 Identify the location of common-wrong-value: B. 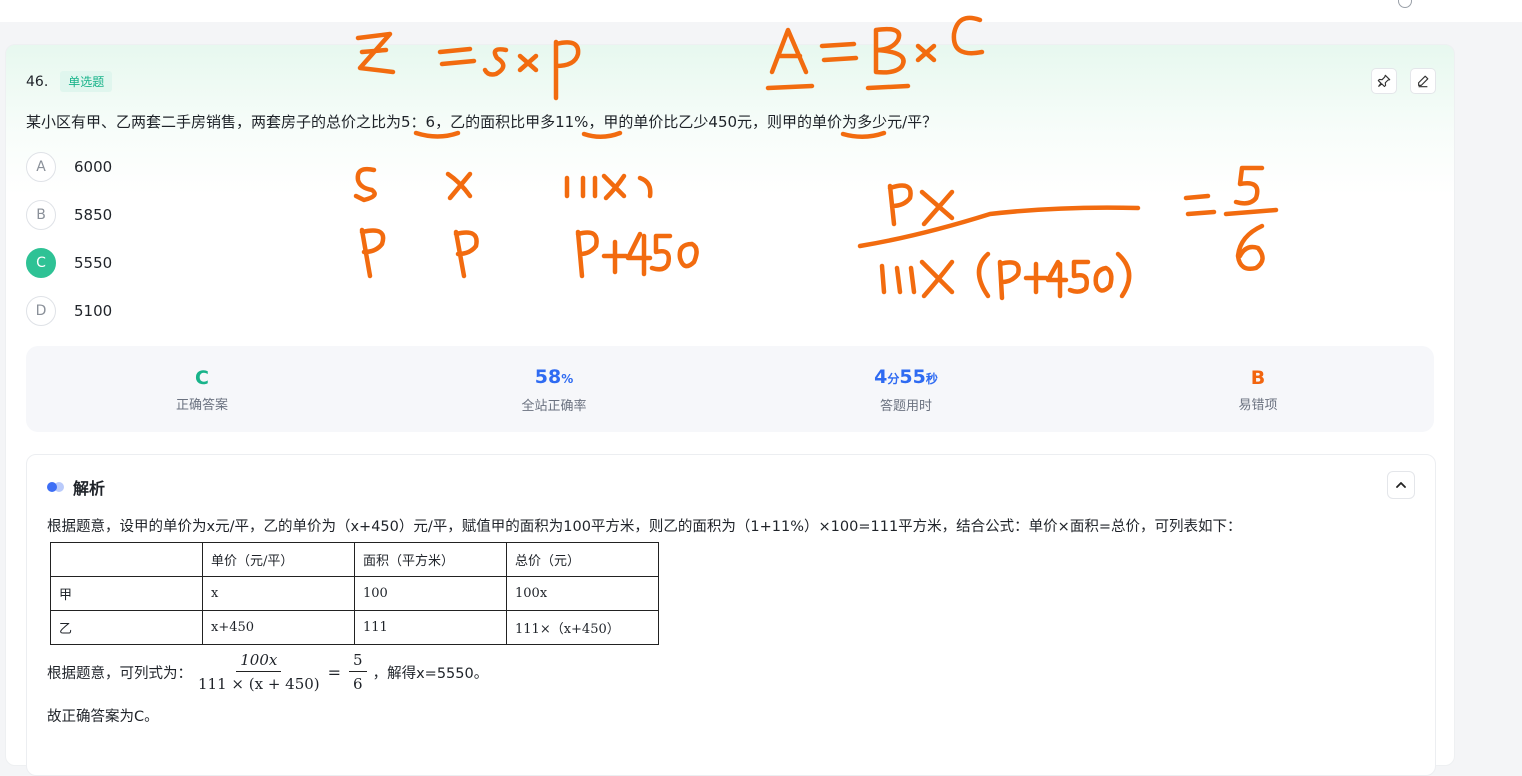
(1258, 377).